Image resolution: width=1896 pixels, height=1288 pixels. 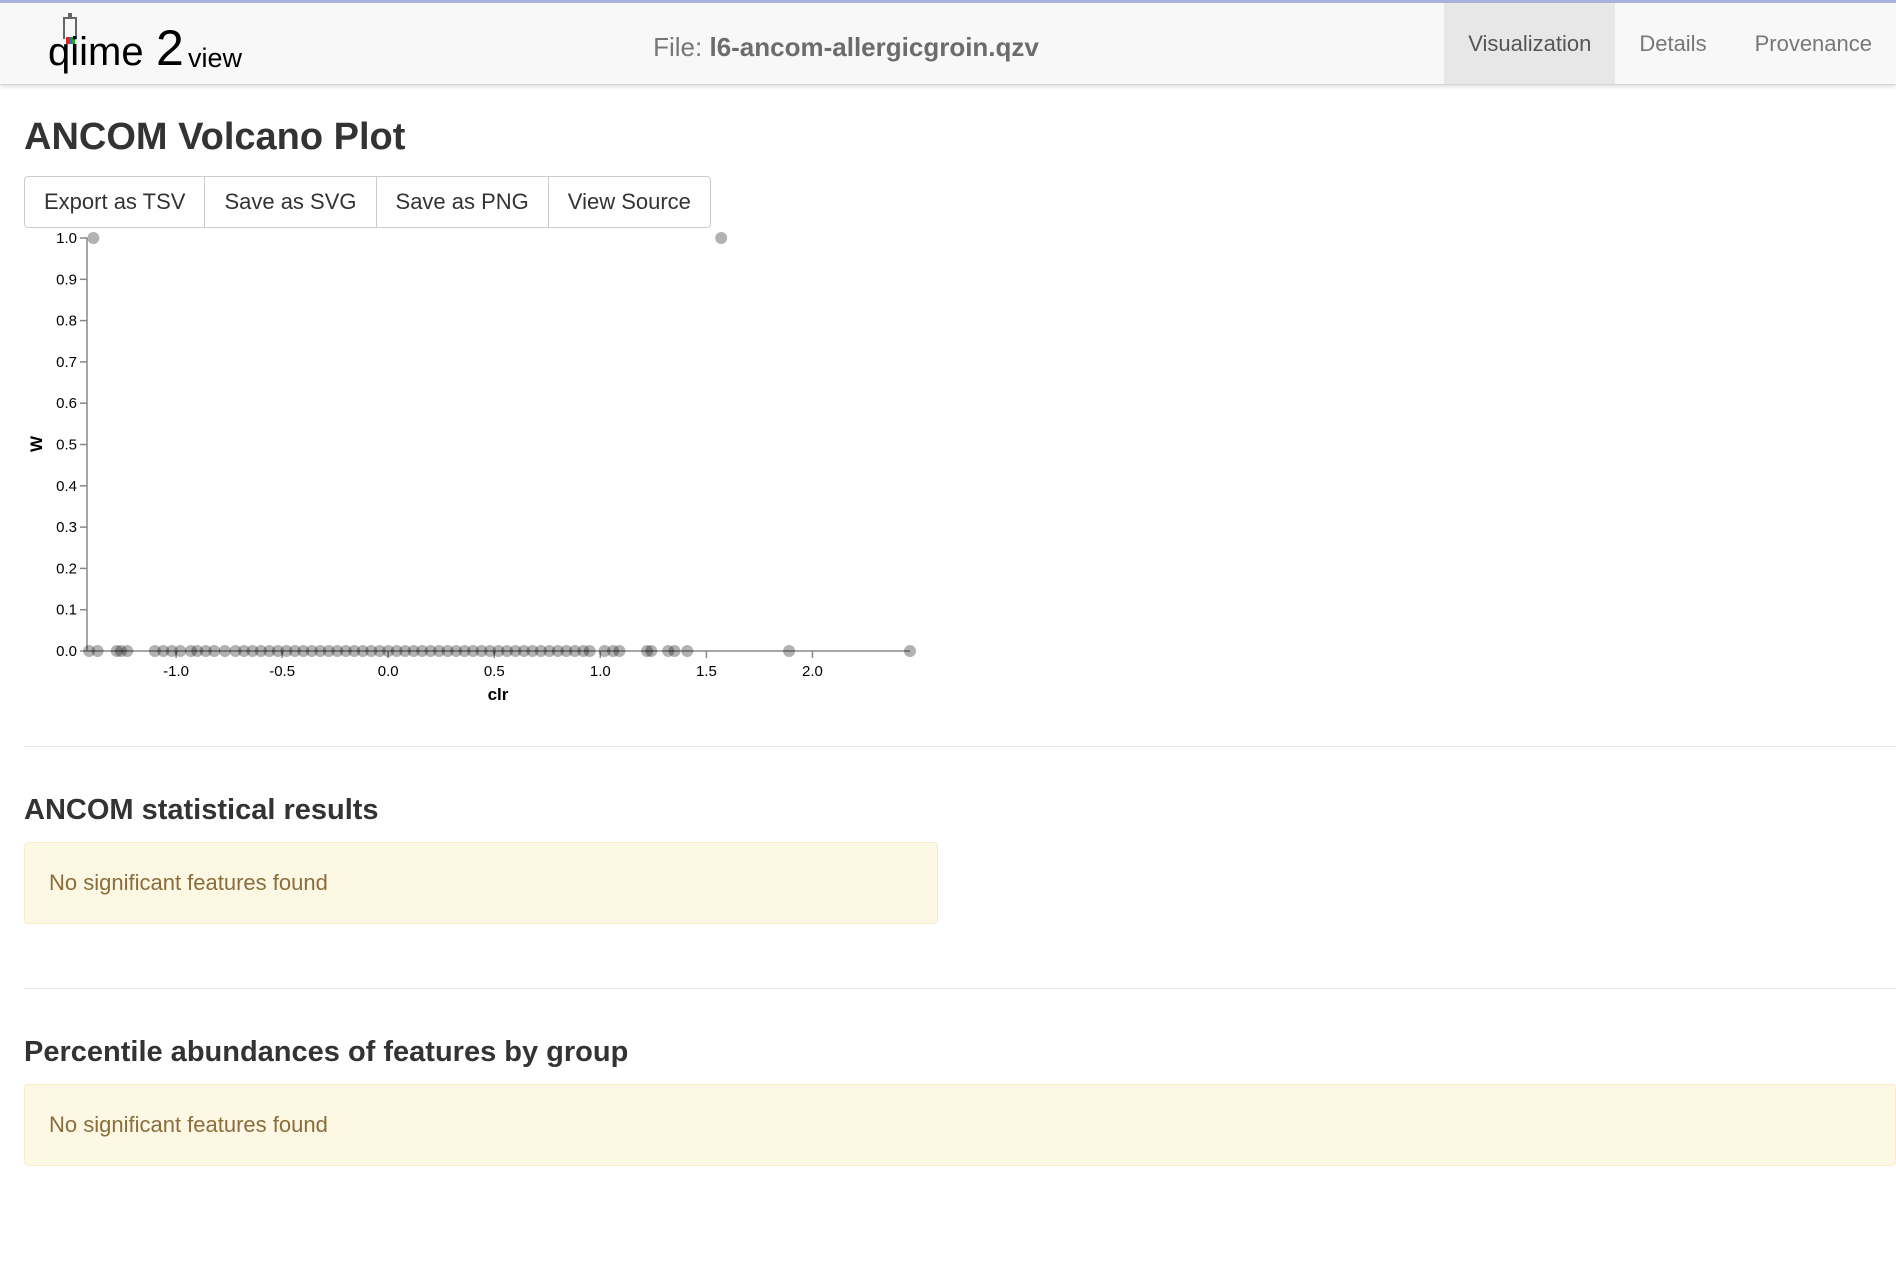 What do you see at coordinates (481, 883) in the screenshot?
I see `statistical-results-alert: No significant features found` at bounding box center [481, 883].